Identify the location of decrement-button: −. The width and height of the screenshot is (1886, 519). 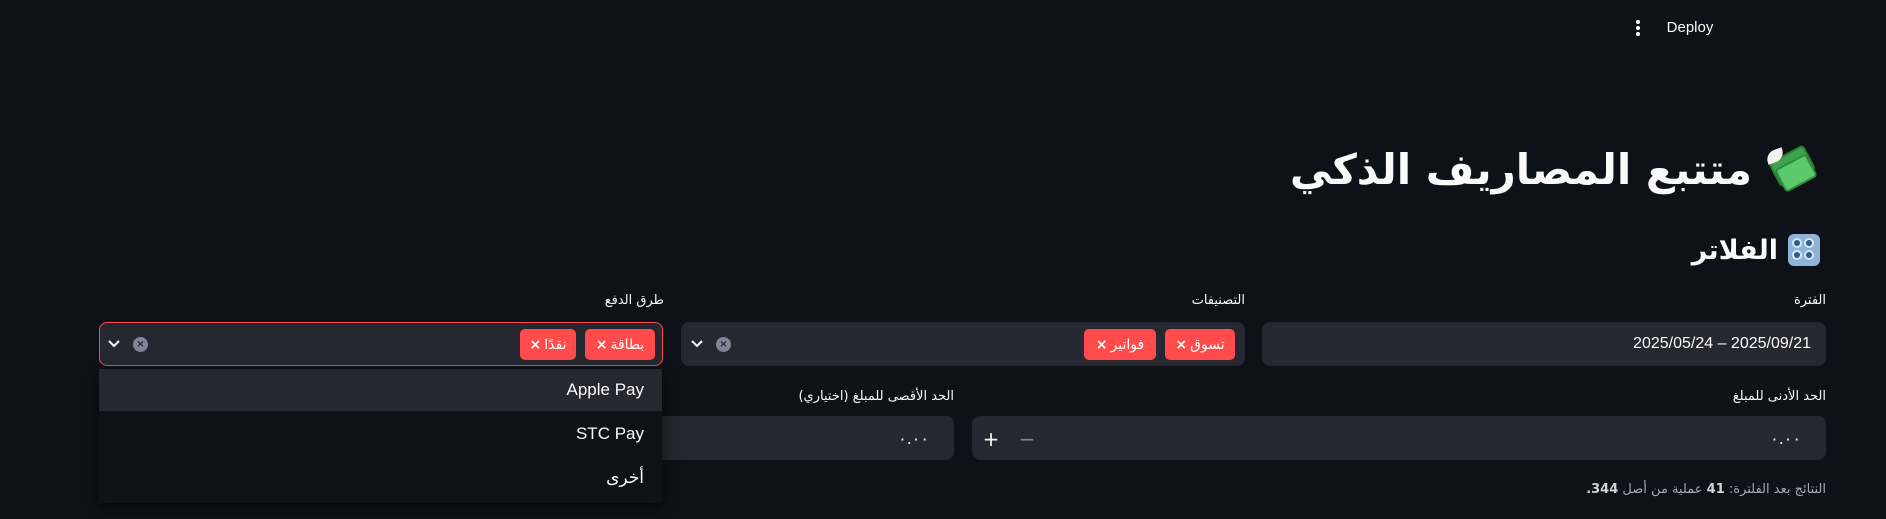
(1027, 439).